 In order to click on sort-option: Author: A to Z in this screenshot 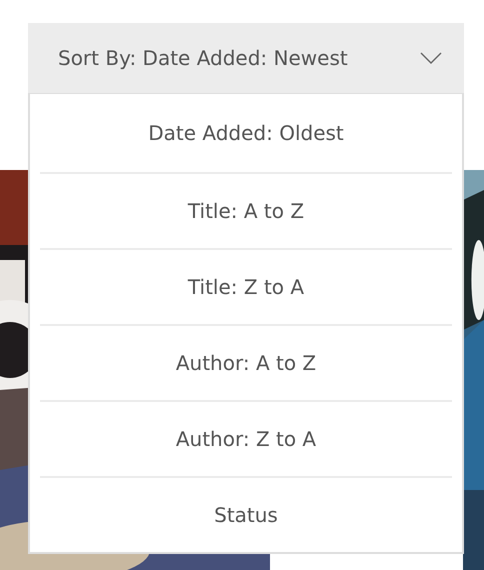, I will do `click(246, 362)`.